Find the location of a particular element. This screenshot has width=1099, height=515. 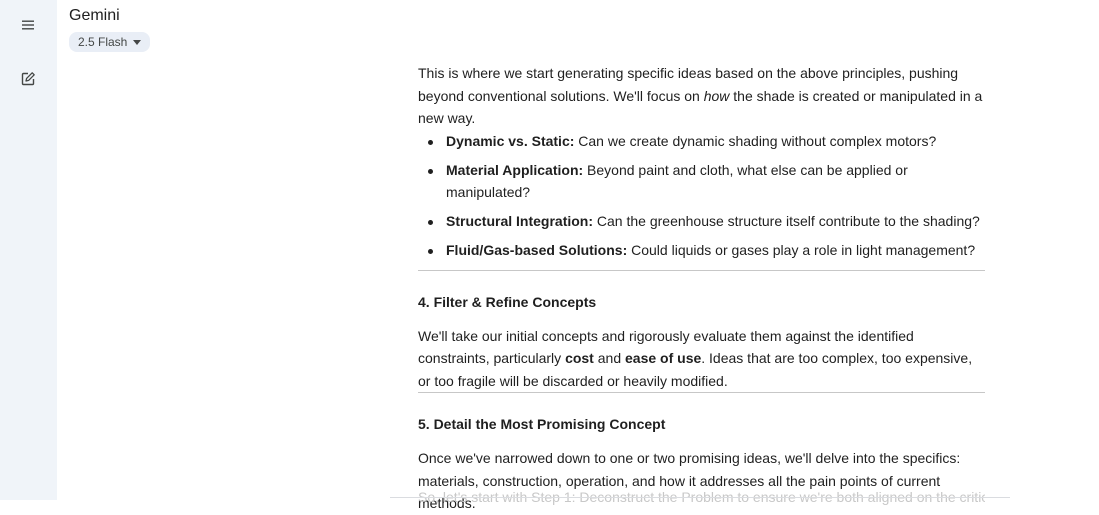

para-bold-1: cost is located at coordinates (579, 358).